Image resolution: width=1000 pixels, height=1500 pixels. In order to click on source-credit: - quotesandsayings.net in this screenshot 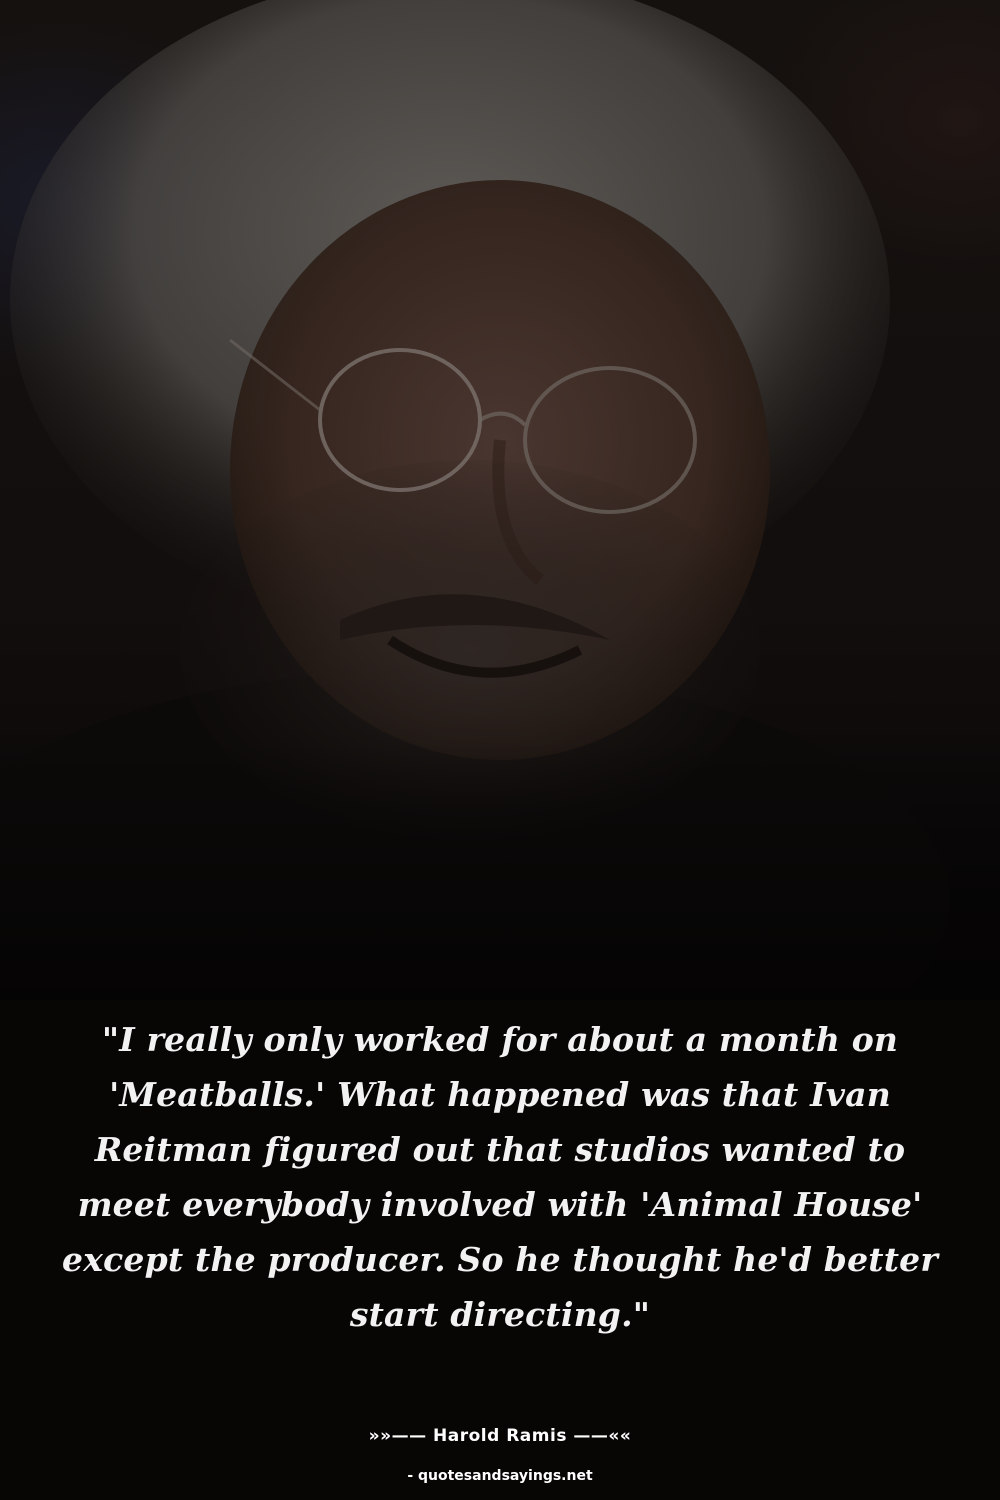, I will do `click(500, 1476)`.